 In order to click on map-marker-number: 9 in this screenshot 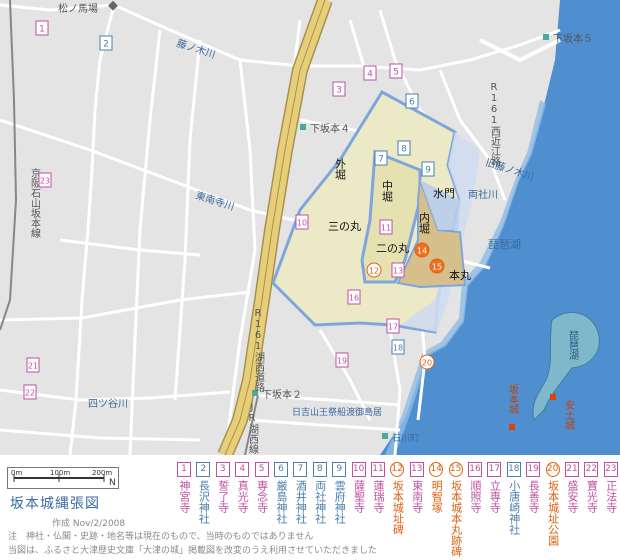, I will do `click(428, 171)`.